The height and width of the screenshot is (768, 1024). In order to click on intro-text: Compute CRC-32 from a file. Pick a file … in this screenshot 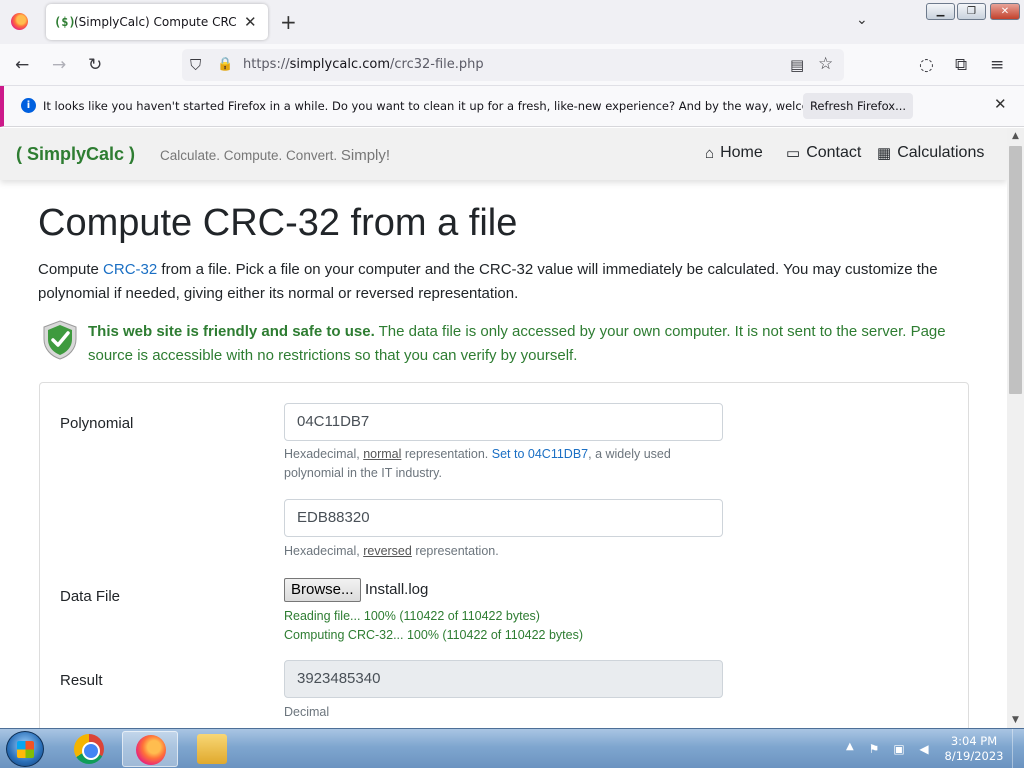, I will do `click(488, 281)`.